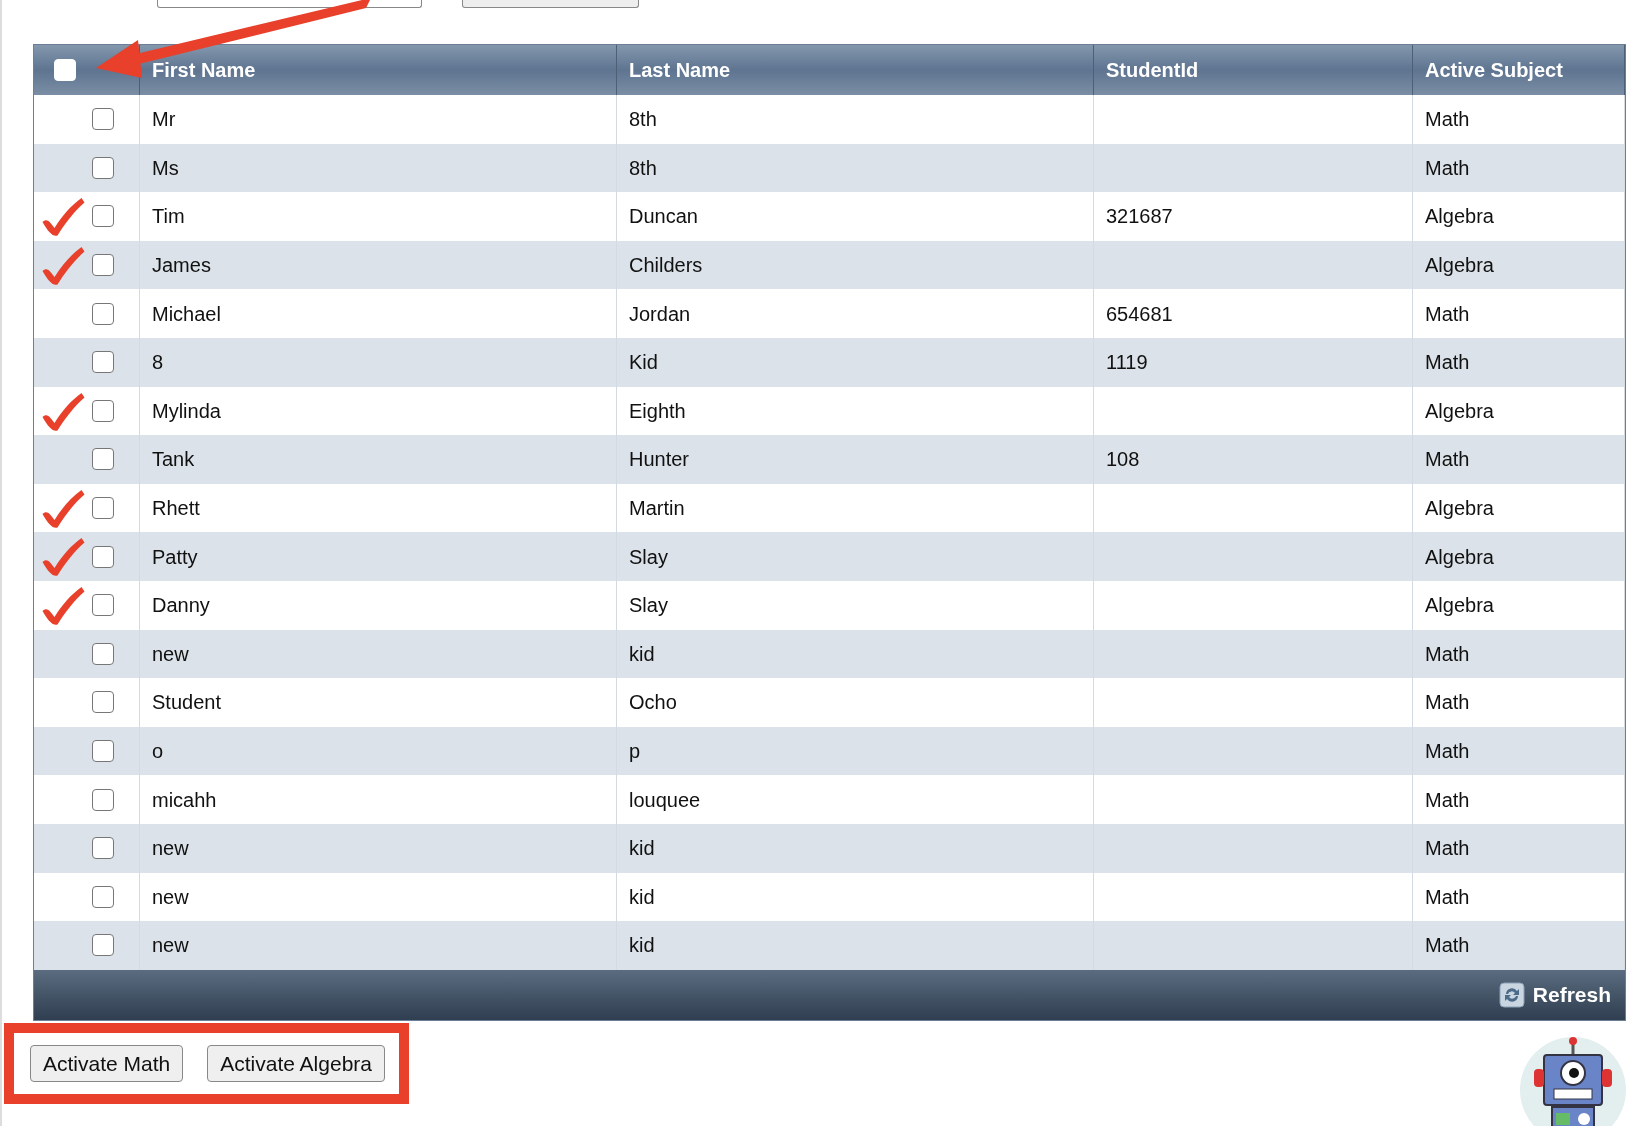 This screenshot has height=1126, width=1640. Describe the element at coordinates (635, 751) in the screenshot. I see `table-cell-text: p` at that location.